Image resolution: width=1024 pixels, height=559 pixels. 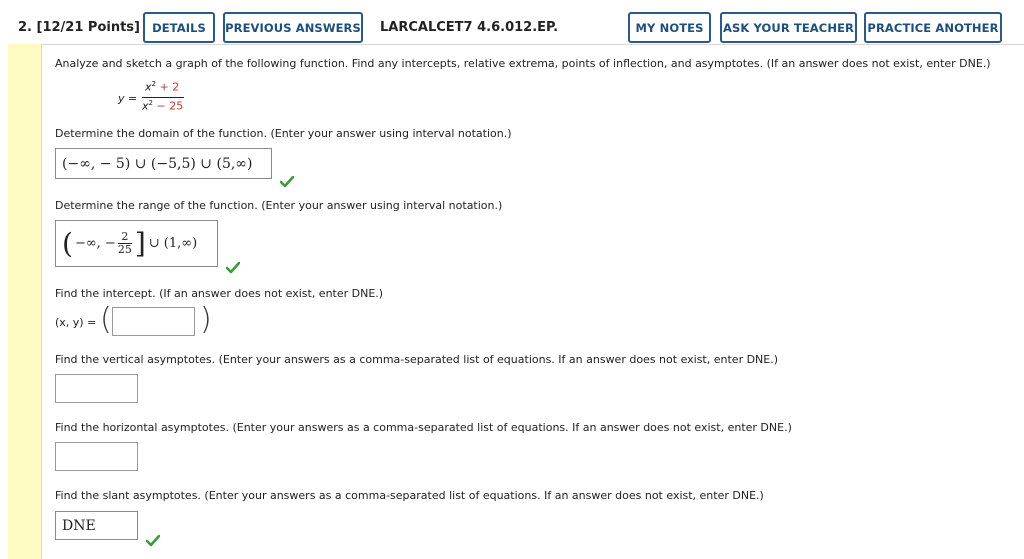 What do you see at coordinates (163, 106) in the screenshot?
I see `function-denominator: x2 − 25` at bounding box center [163, 106].